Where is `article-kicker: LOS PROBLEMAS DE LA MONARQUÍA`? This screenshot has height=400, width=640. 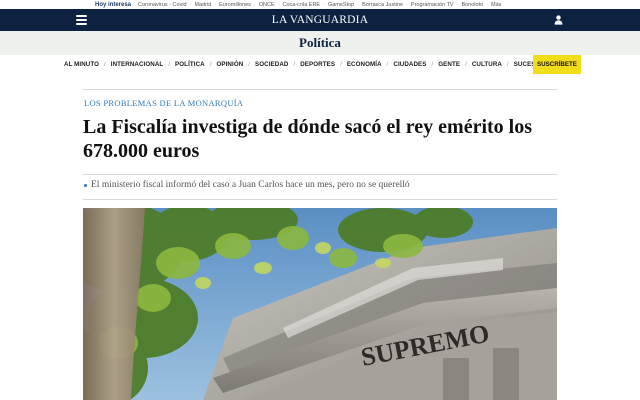
article-kicker: LOS PROBLEMAS DE LA MONARQUÍA is located at coordinates (163, 103).